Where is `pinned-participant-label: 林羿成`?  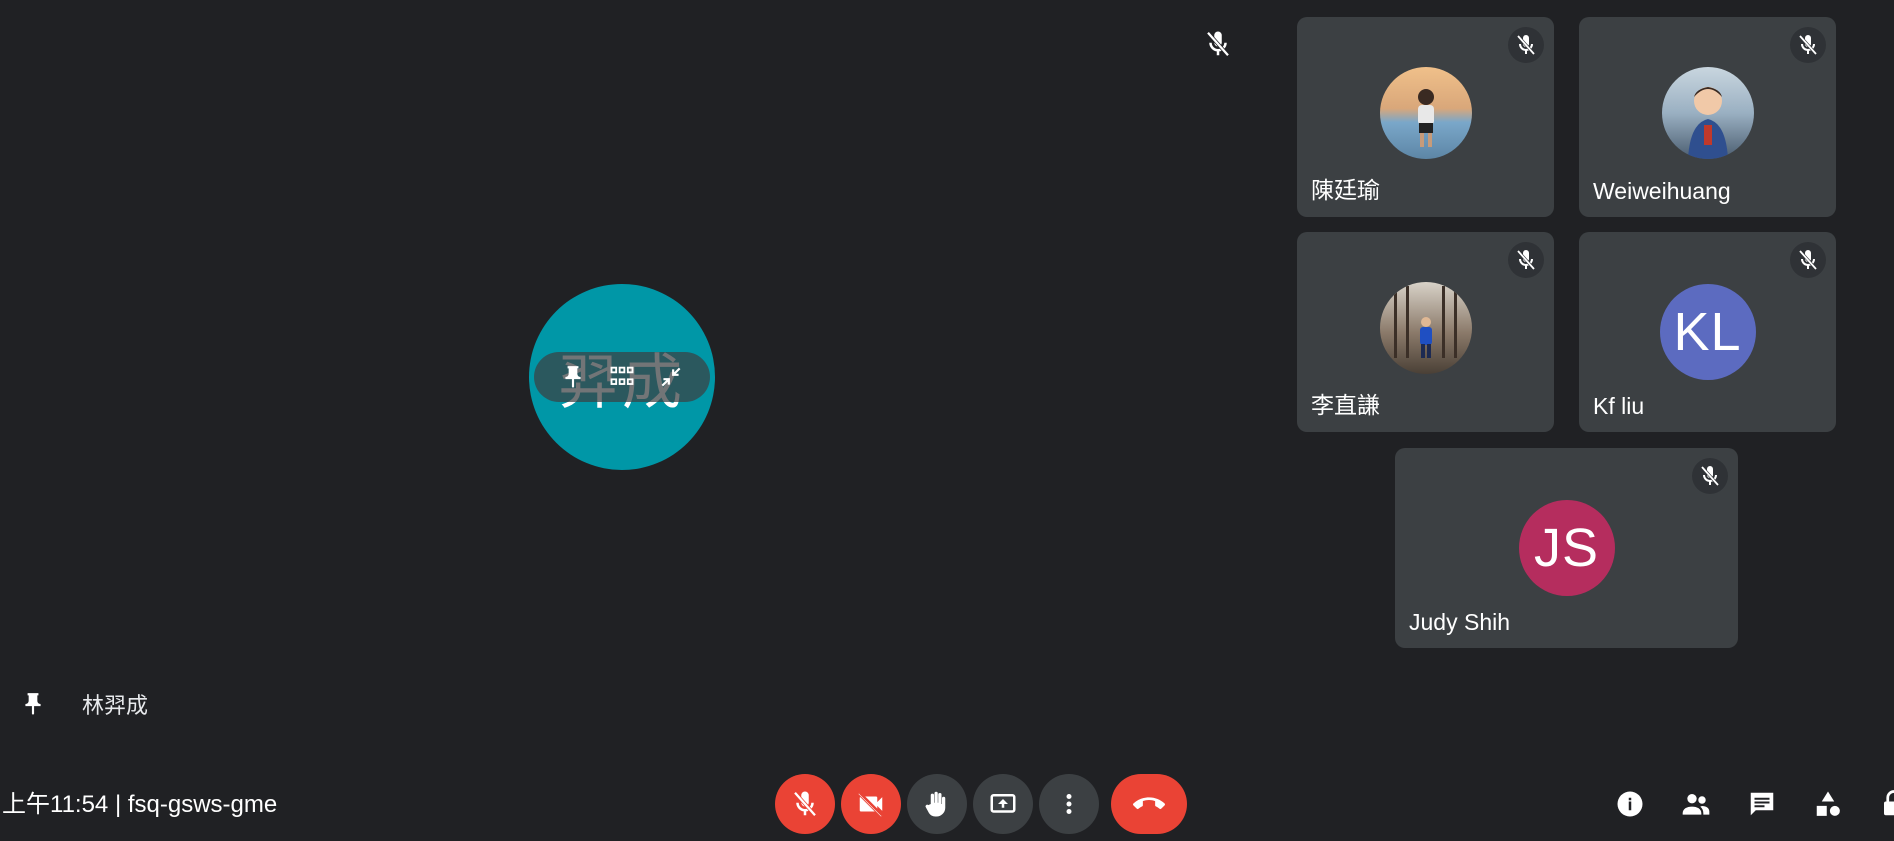
pinned-participant-label: 林羿成 is located at coordinates (83, 704).